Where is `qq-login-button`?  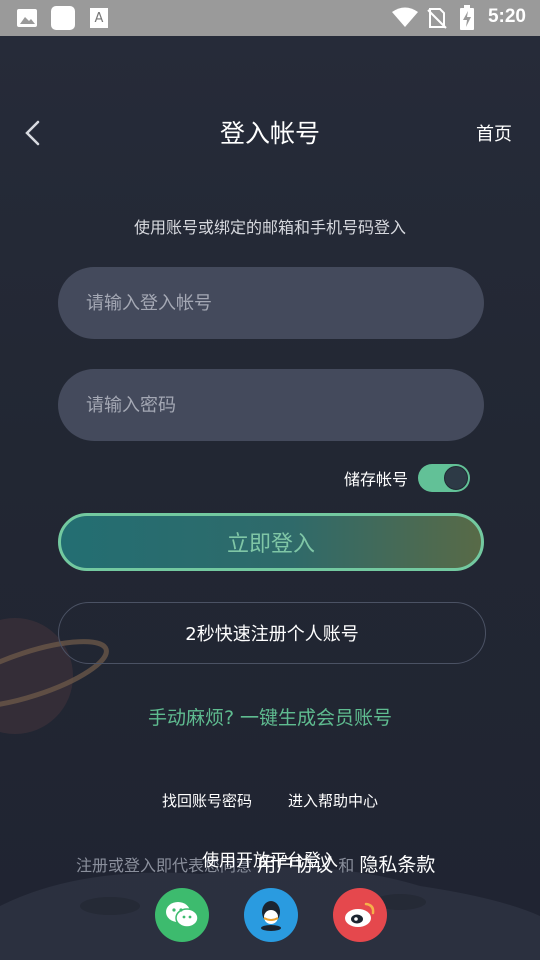
qq-login-button is located at coordinates (271, 915).